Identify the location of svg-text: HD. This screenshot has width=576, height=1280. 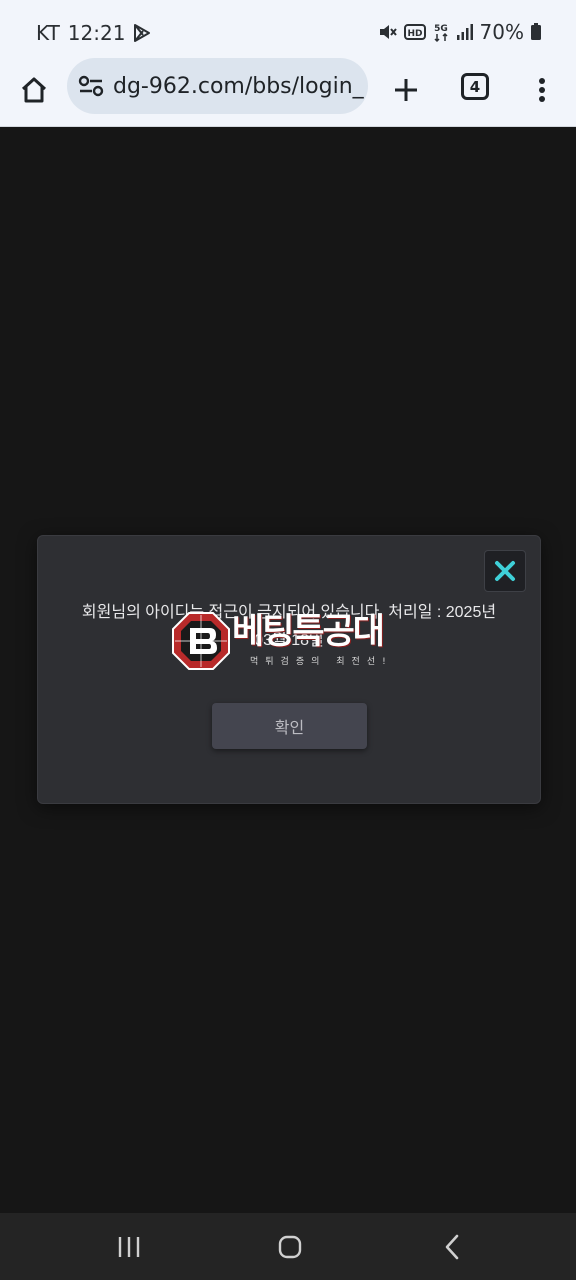
(414, 34).